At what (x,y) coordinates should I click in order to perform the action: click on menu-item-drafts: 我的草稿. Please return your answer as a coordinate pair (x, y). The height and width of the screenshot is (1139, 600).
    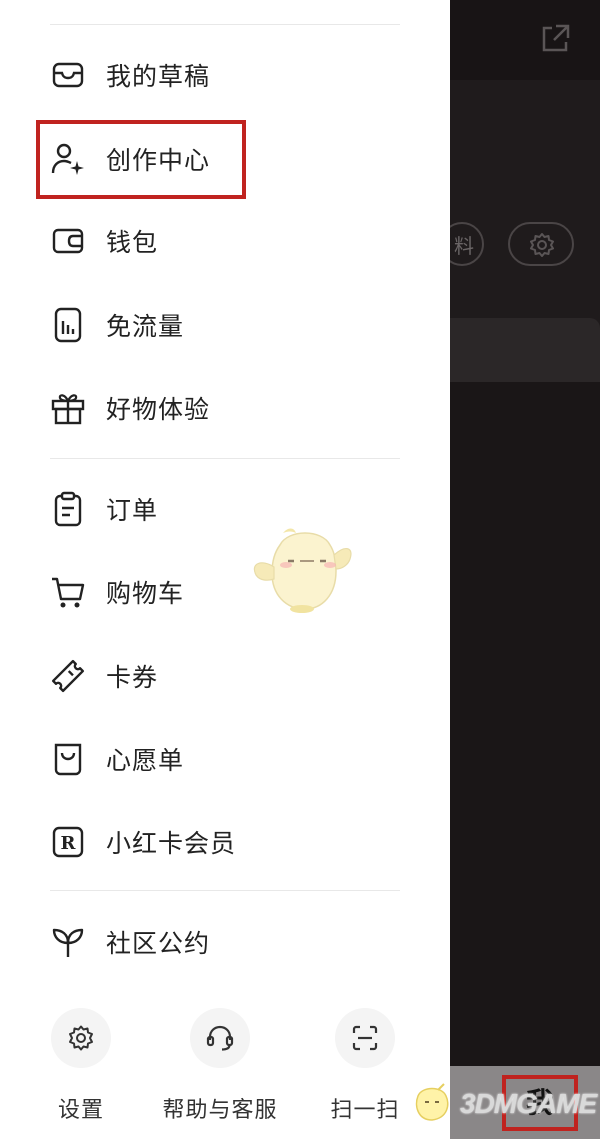
    Looking at the image, I should click on (228, 75).